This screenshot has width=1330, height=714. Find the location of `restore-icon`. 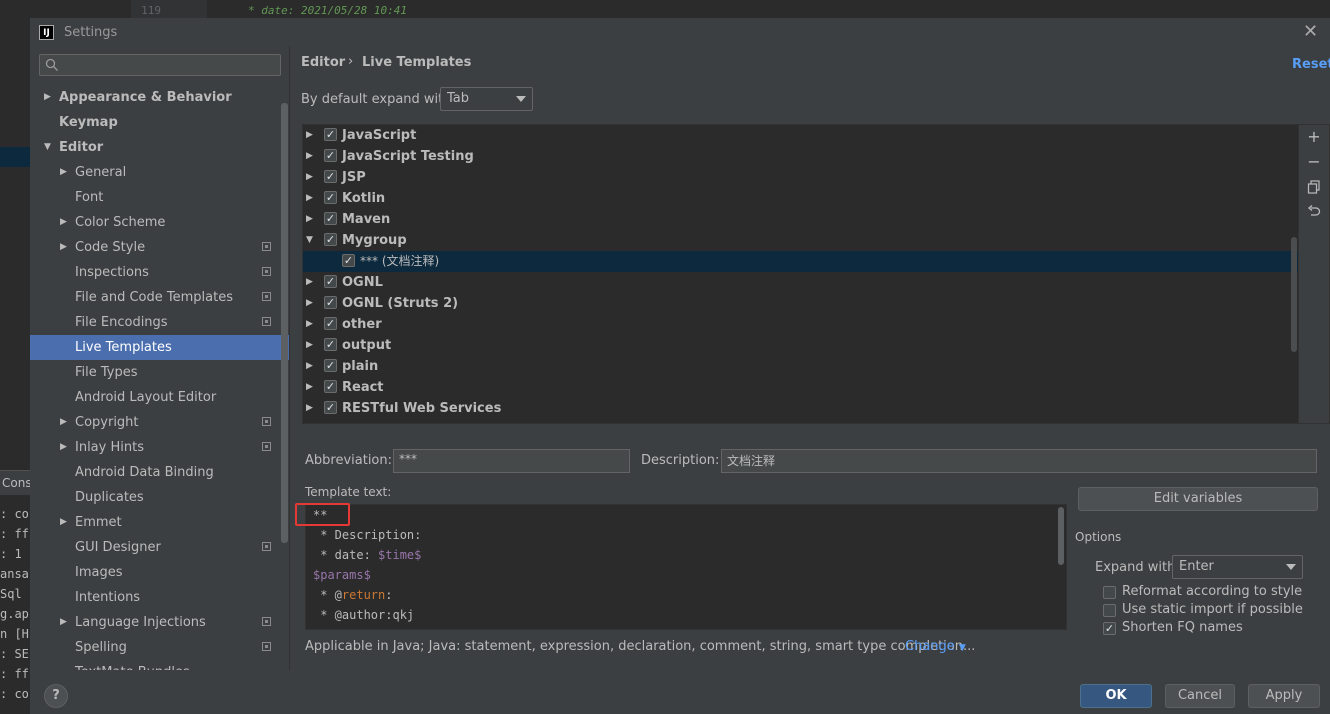

restore-icon is located at coordinates (1314, 212).